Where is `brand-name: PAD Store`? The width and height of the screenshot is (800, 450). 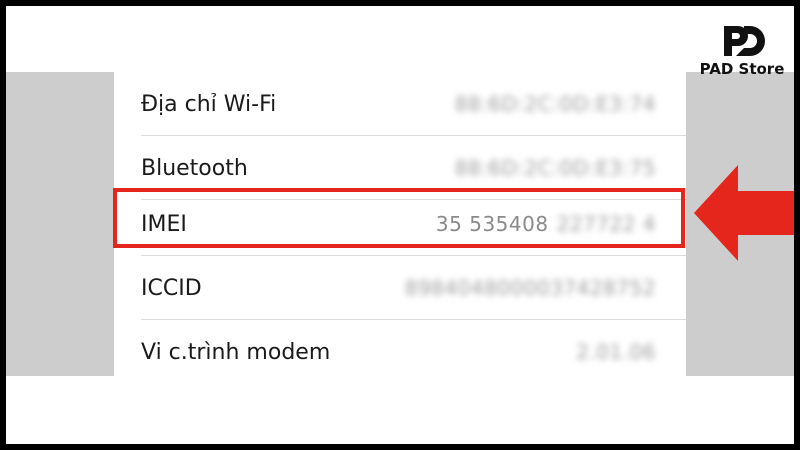 brand-name: PAD Store is located at coordinates (742, 69).